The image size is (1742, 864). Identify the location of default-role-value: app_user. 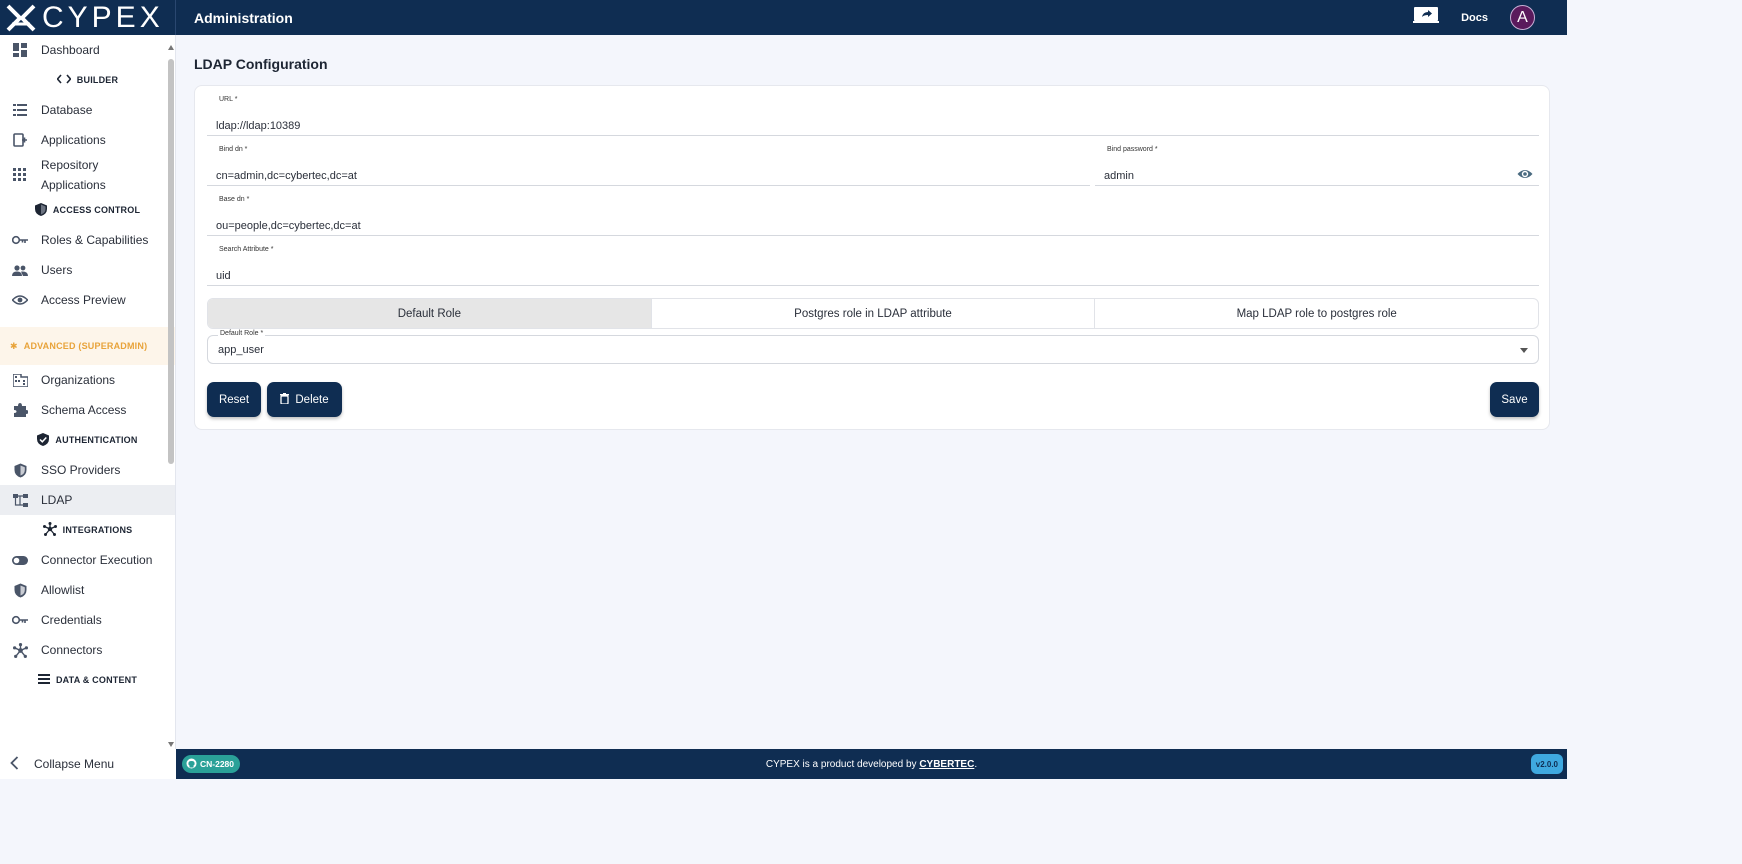
(241, 350).